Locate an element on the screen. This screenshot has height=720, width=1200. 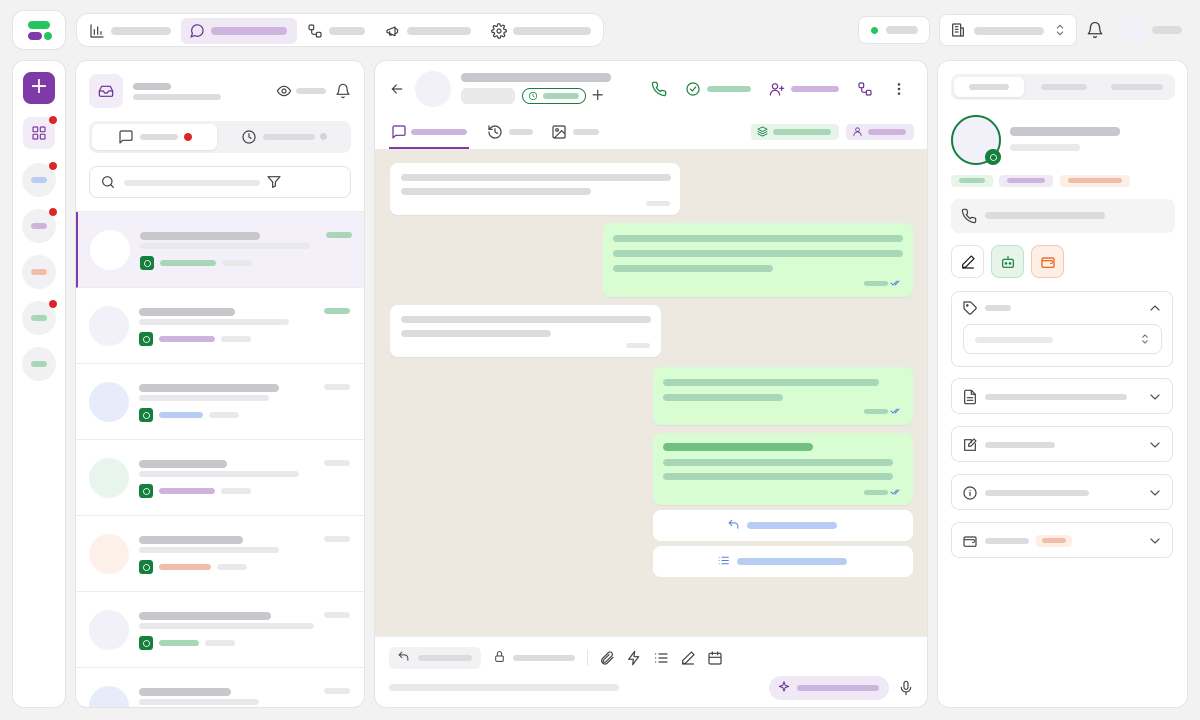
add-tag-button: + is located at coordinates (597, 94).